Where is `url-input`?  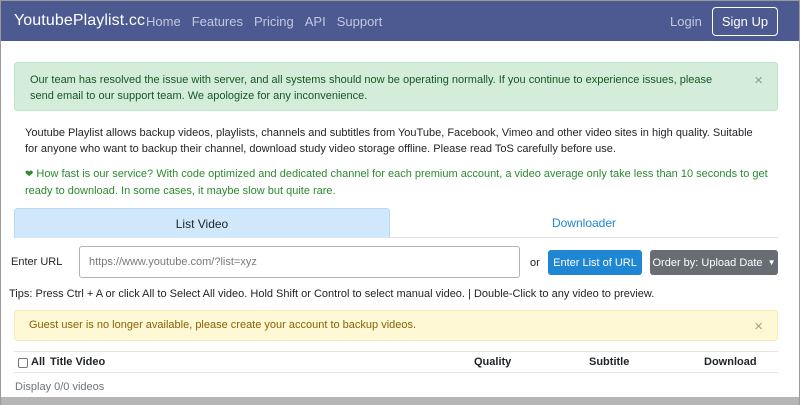
url-input is located at coordinates (299, 262).